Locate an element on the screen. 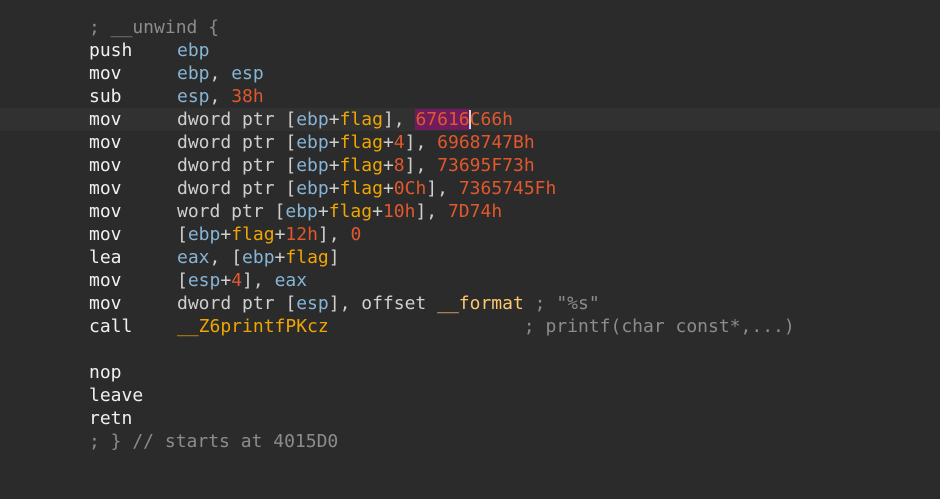 This screenshot has height=499, width=940. mnemonic: call is located at coordinates (111, 326).